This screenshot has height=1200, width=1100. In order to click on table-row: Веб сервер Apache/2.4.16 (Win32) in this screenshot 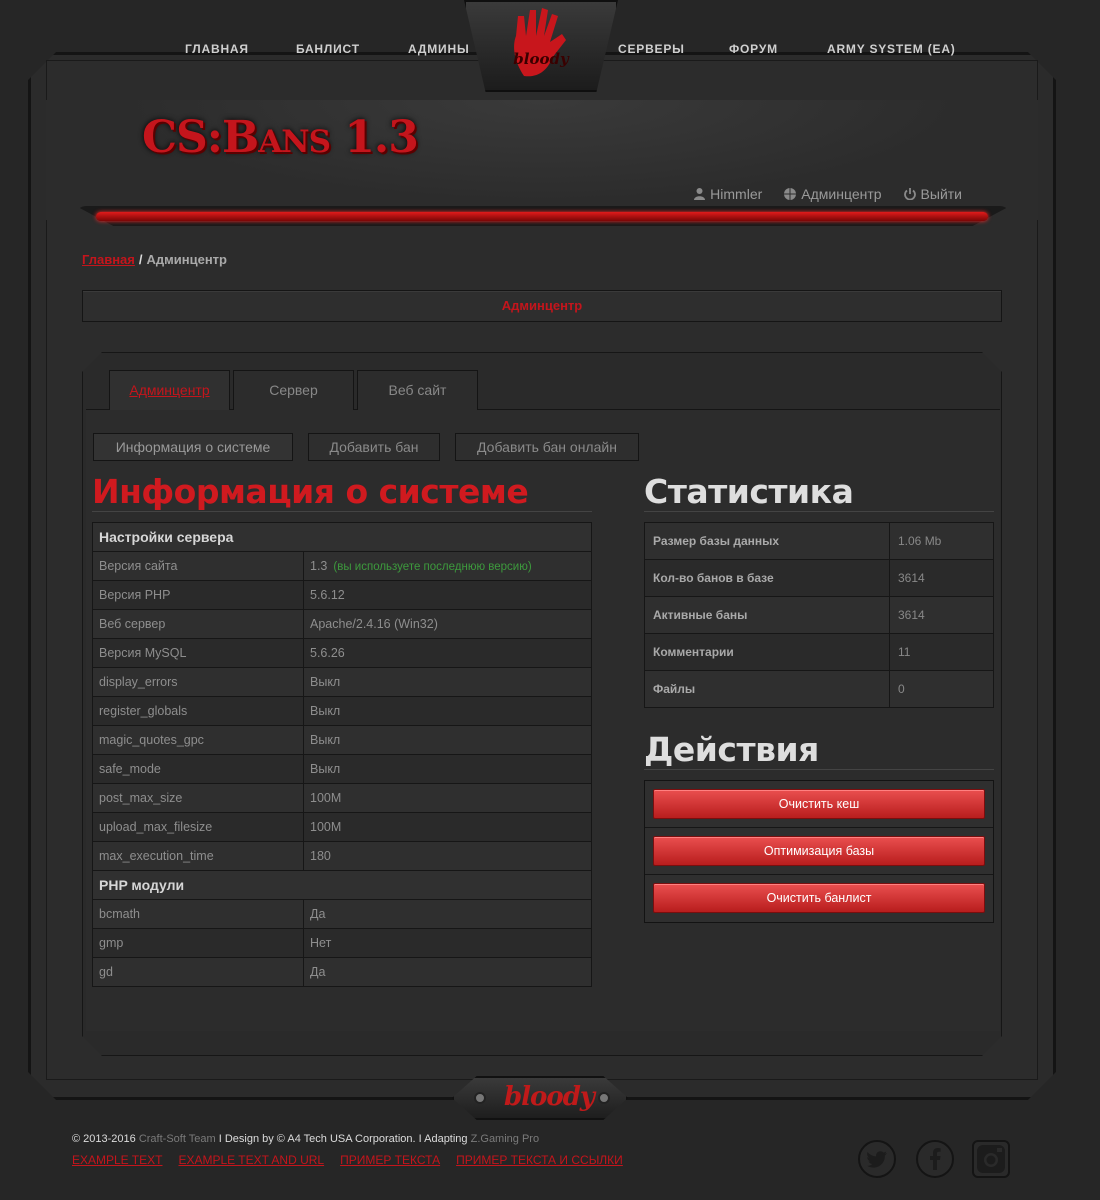, I will do `click(342, 624)`.